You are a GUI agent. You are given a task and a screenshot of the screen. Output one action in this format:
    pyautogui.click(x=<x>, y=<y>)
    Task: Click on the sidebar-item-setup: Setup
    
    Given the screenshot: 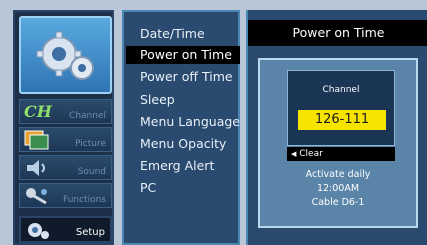 What is the action you would take?
    pyautogui.click(x=65, y=229)
    